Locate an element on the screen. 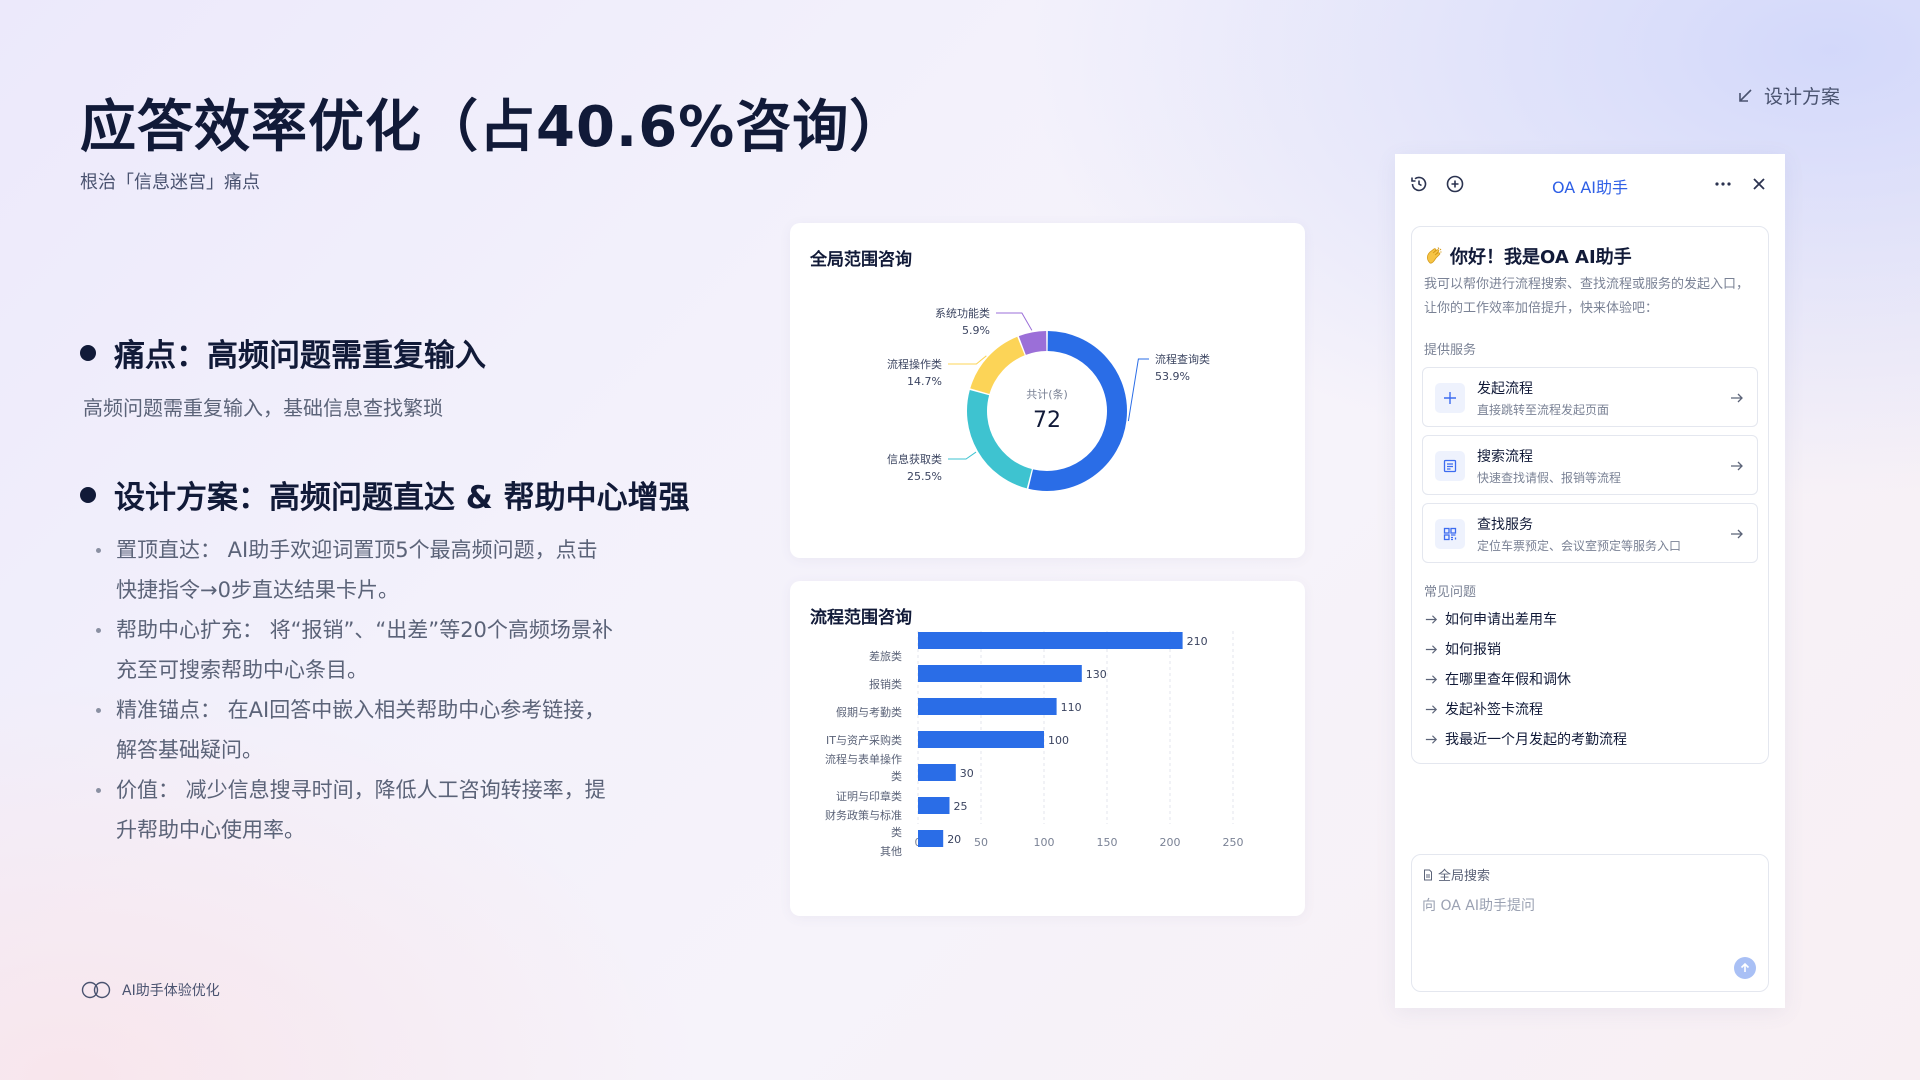 Image resolution: width=1920 pixels, height=1080 pixels. service-desc: 直接跳转至流程发起页面 is located at coordinates (1543, 410).